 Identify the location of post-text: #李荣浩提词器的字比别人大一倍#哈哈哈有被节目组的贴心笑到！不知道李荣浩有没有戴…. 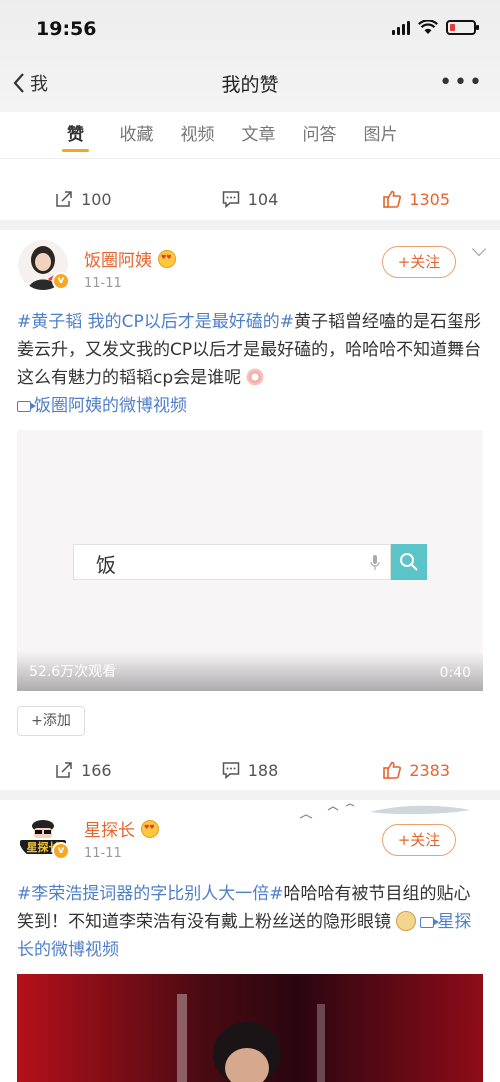
(250, 922).